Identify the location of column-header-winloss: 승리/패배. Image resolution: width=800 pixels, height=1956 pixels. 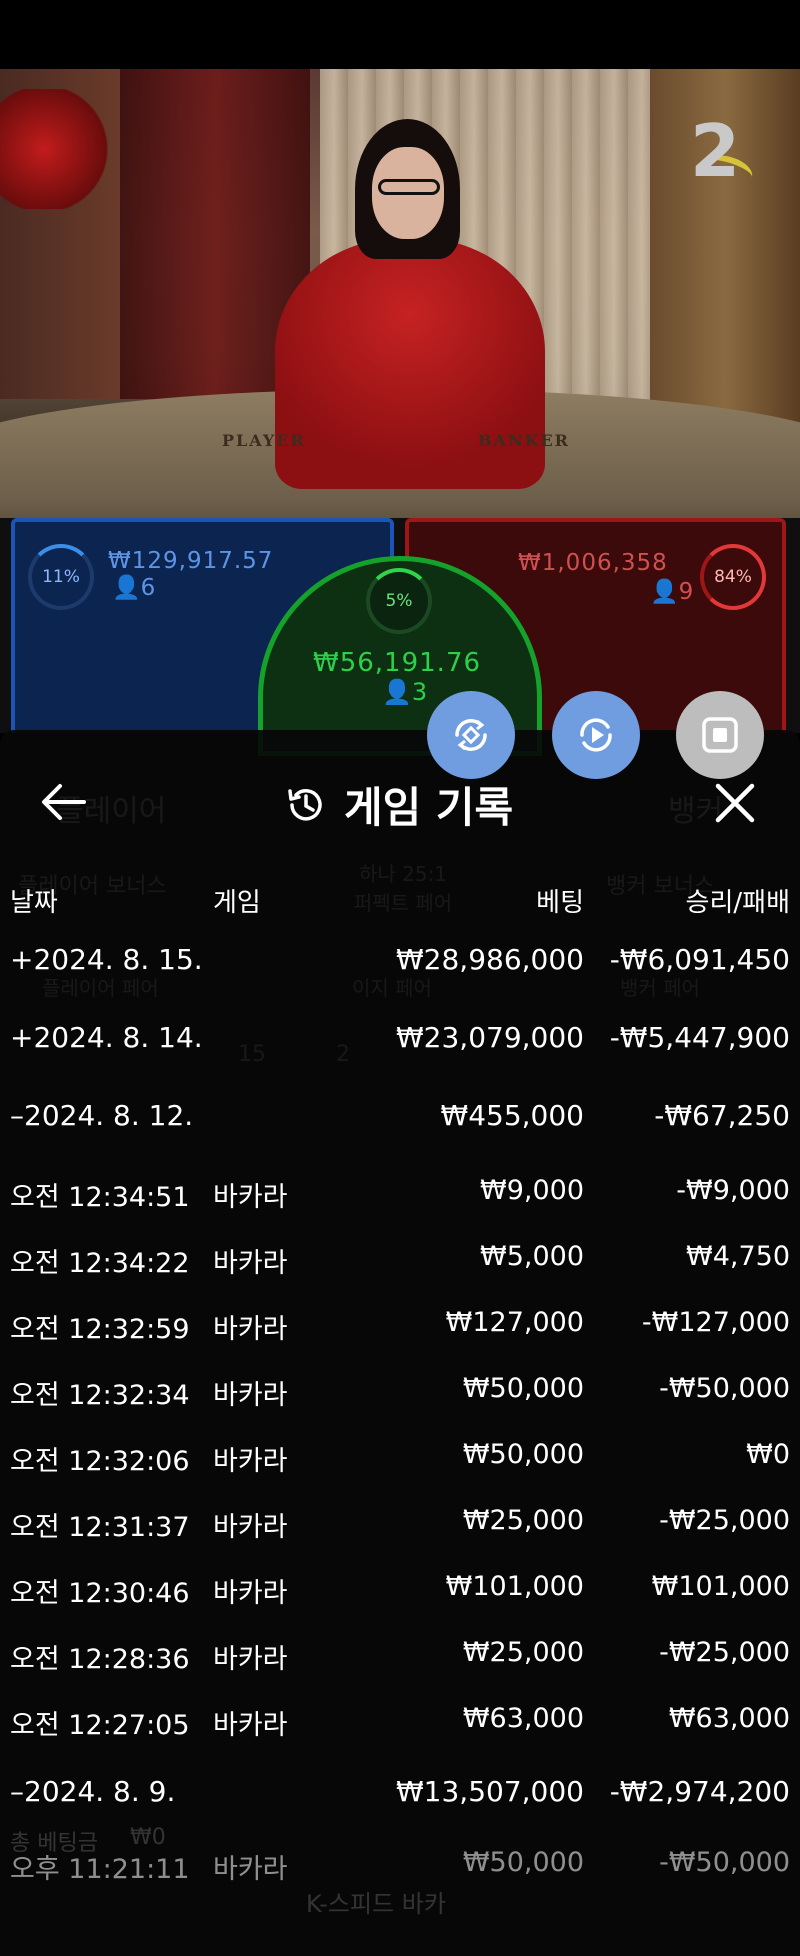
(737, 903).